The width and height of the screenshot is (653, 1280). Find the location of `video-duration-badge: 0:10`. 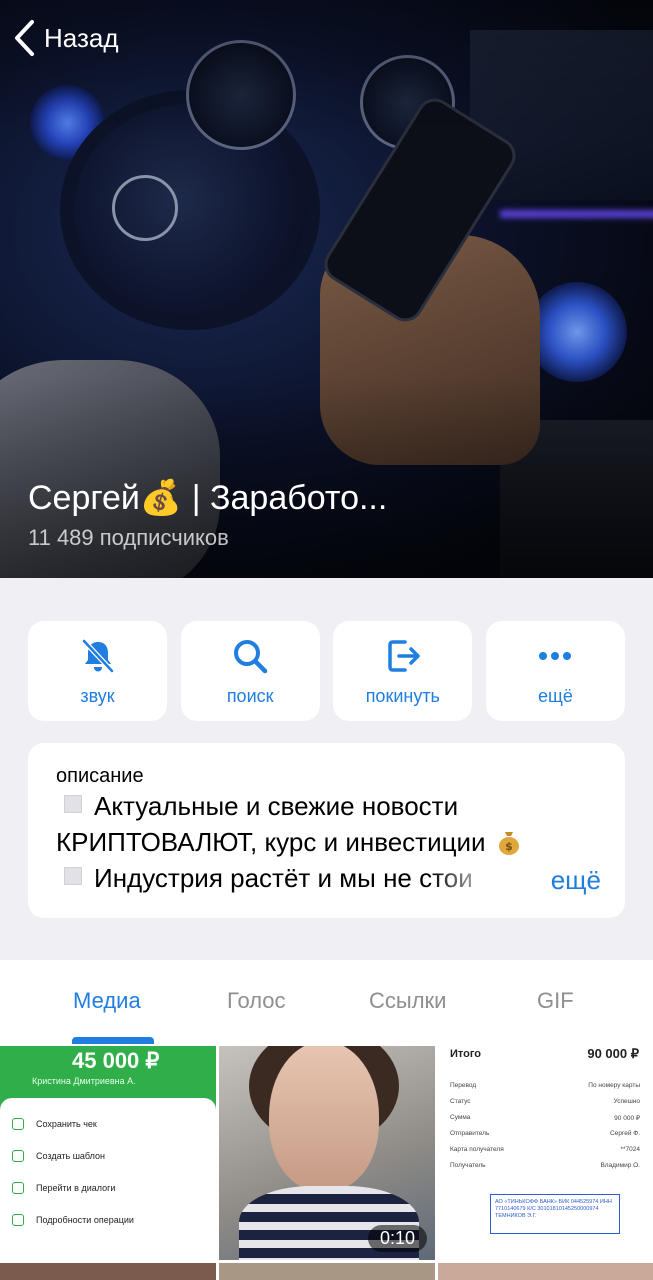

video-duration-badge: 0:10 is located at coordinates (397, 1238).